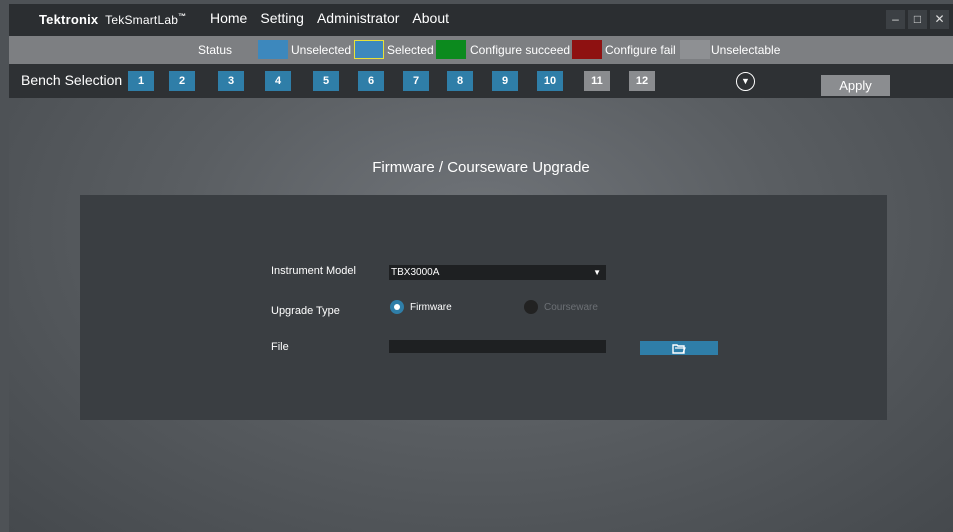 The width and height of the screenshot is (953, 532). Describe the element at coordinates (642, 81) in the screenshot. I see `bench-button-12: 12` at that location.